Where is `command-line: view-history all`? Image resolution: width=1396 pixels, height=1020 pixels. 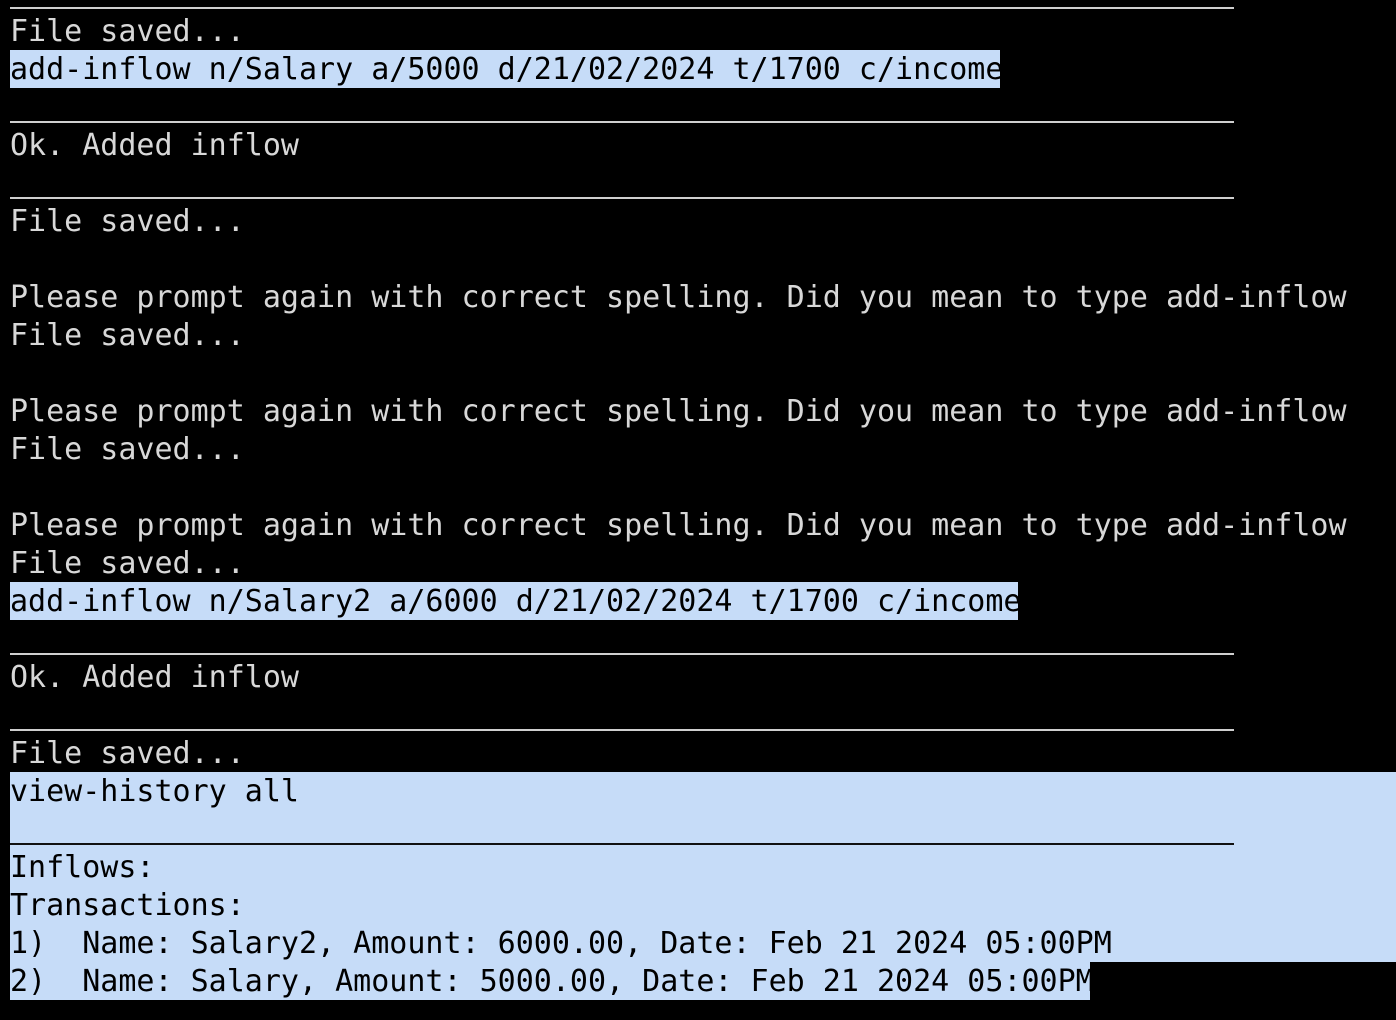
command-line: view-history all is located at coordinates (154, 791).